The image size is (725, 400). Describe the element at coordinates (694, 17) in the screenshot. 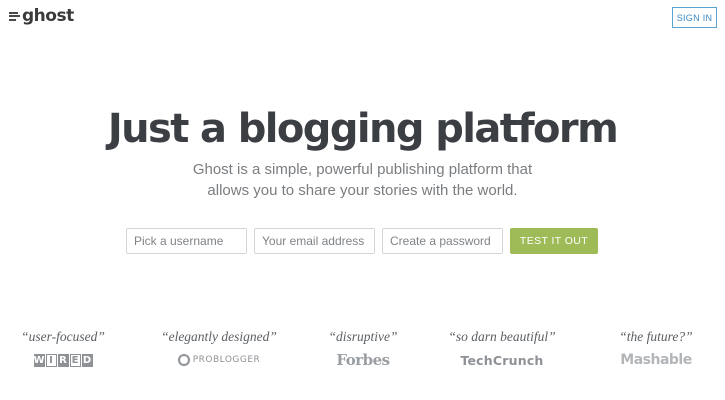

I see `sign-in-button: SIGN IN` at that location.